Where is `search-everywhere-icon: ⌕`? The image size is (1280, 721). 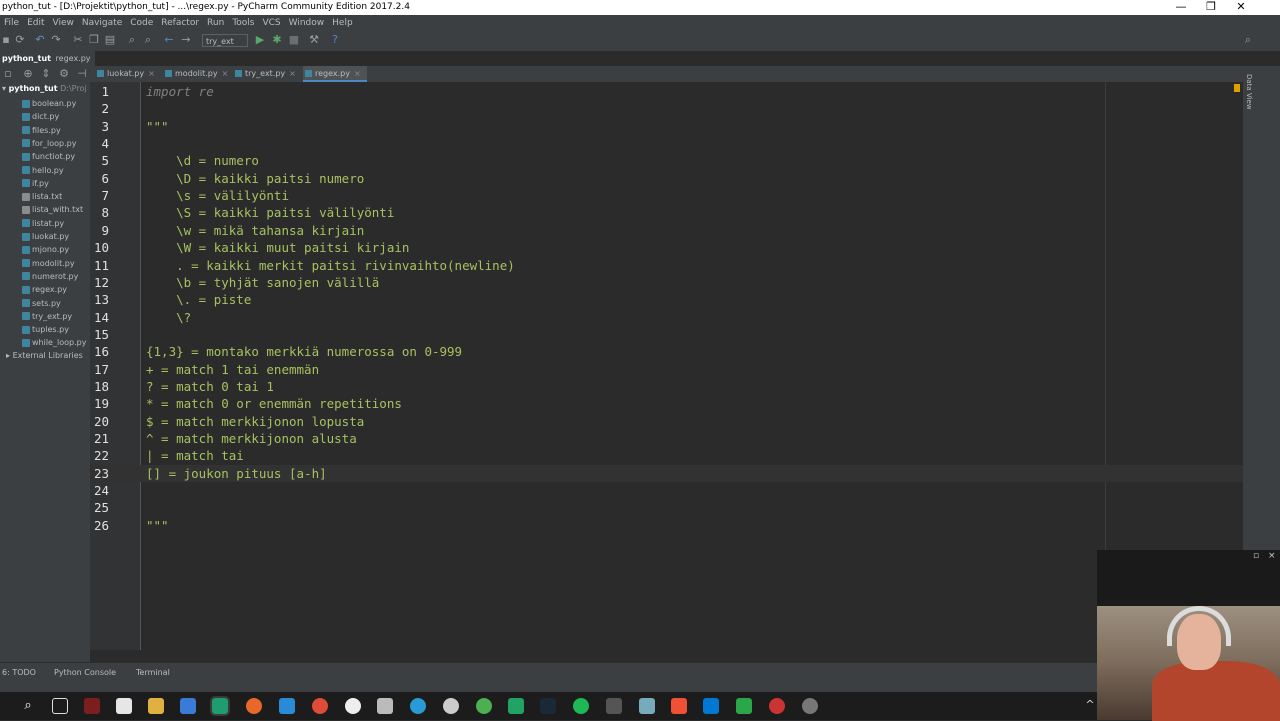 search-everywhere-icon: ⌕ is located at coordinates (1248, 40).